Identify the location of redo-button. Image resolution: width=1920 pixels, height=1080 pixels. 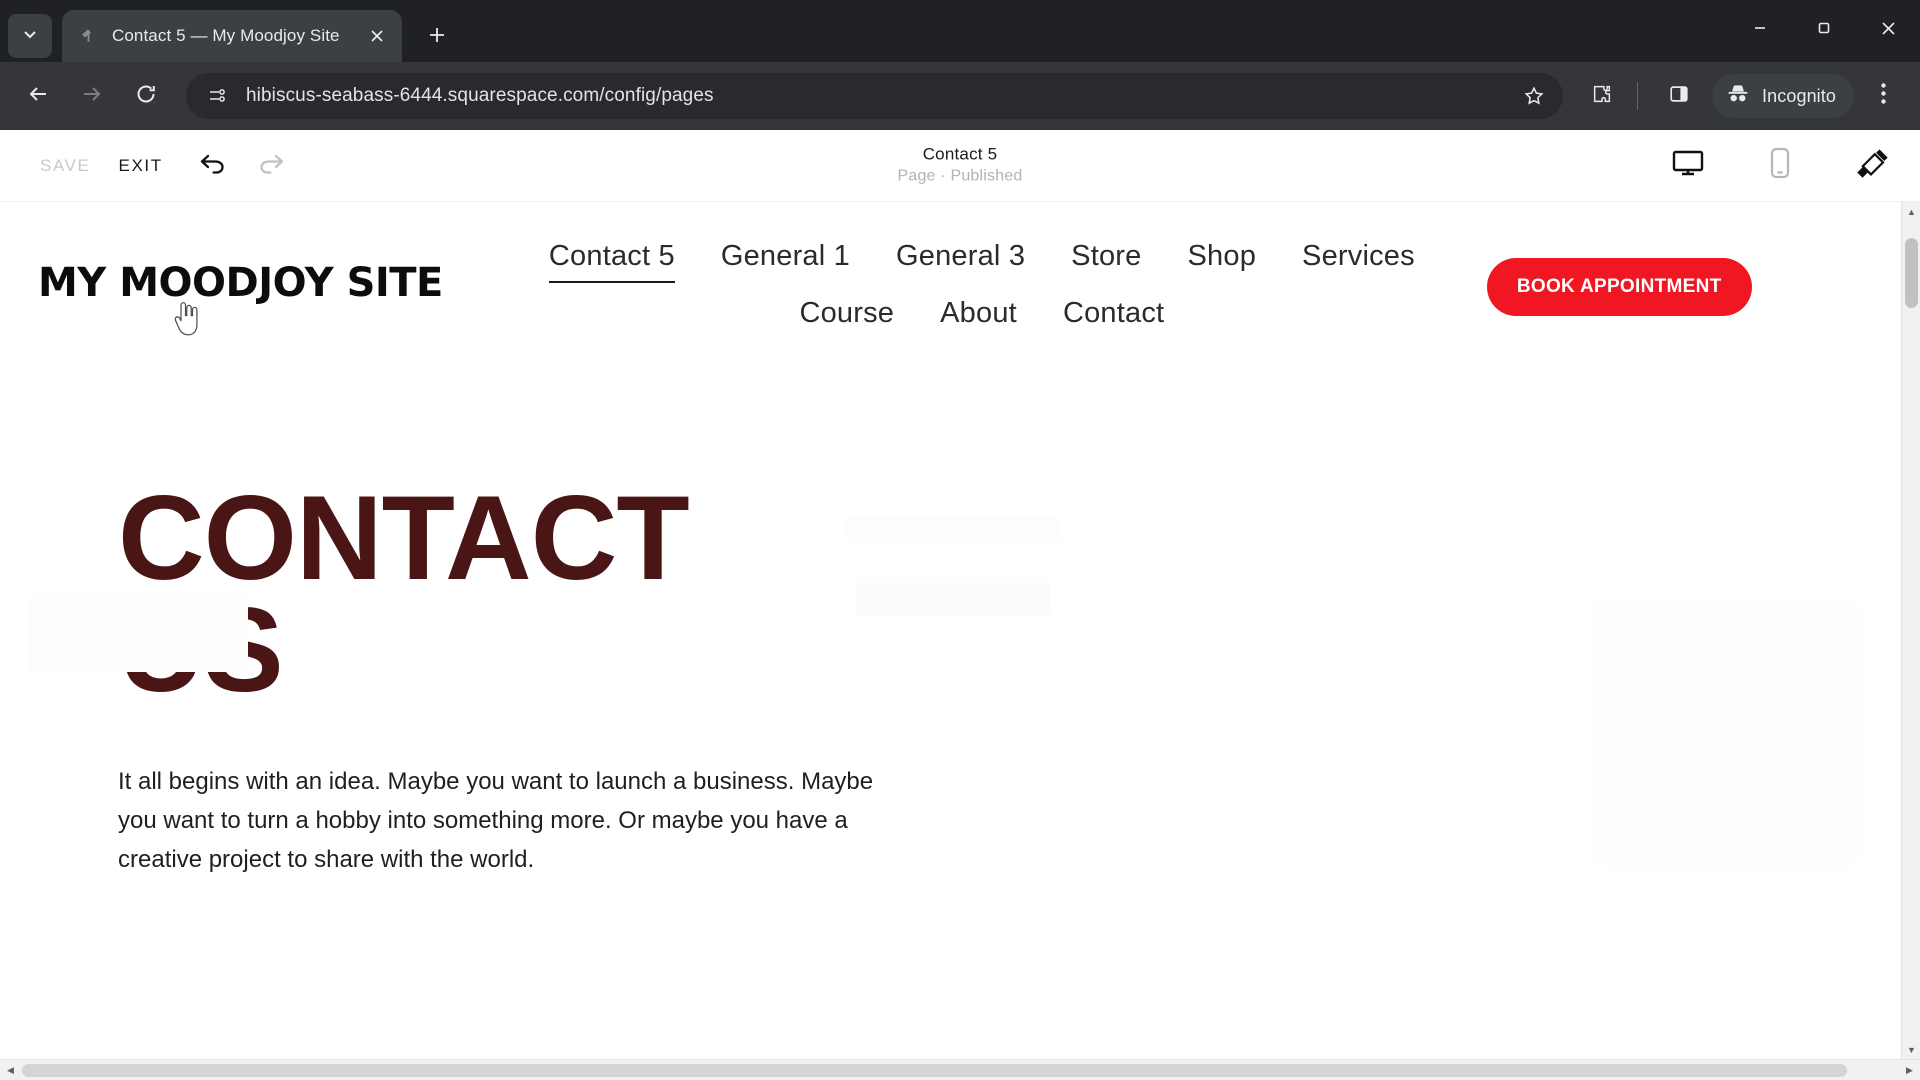
(271, 166).